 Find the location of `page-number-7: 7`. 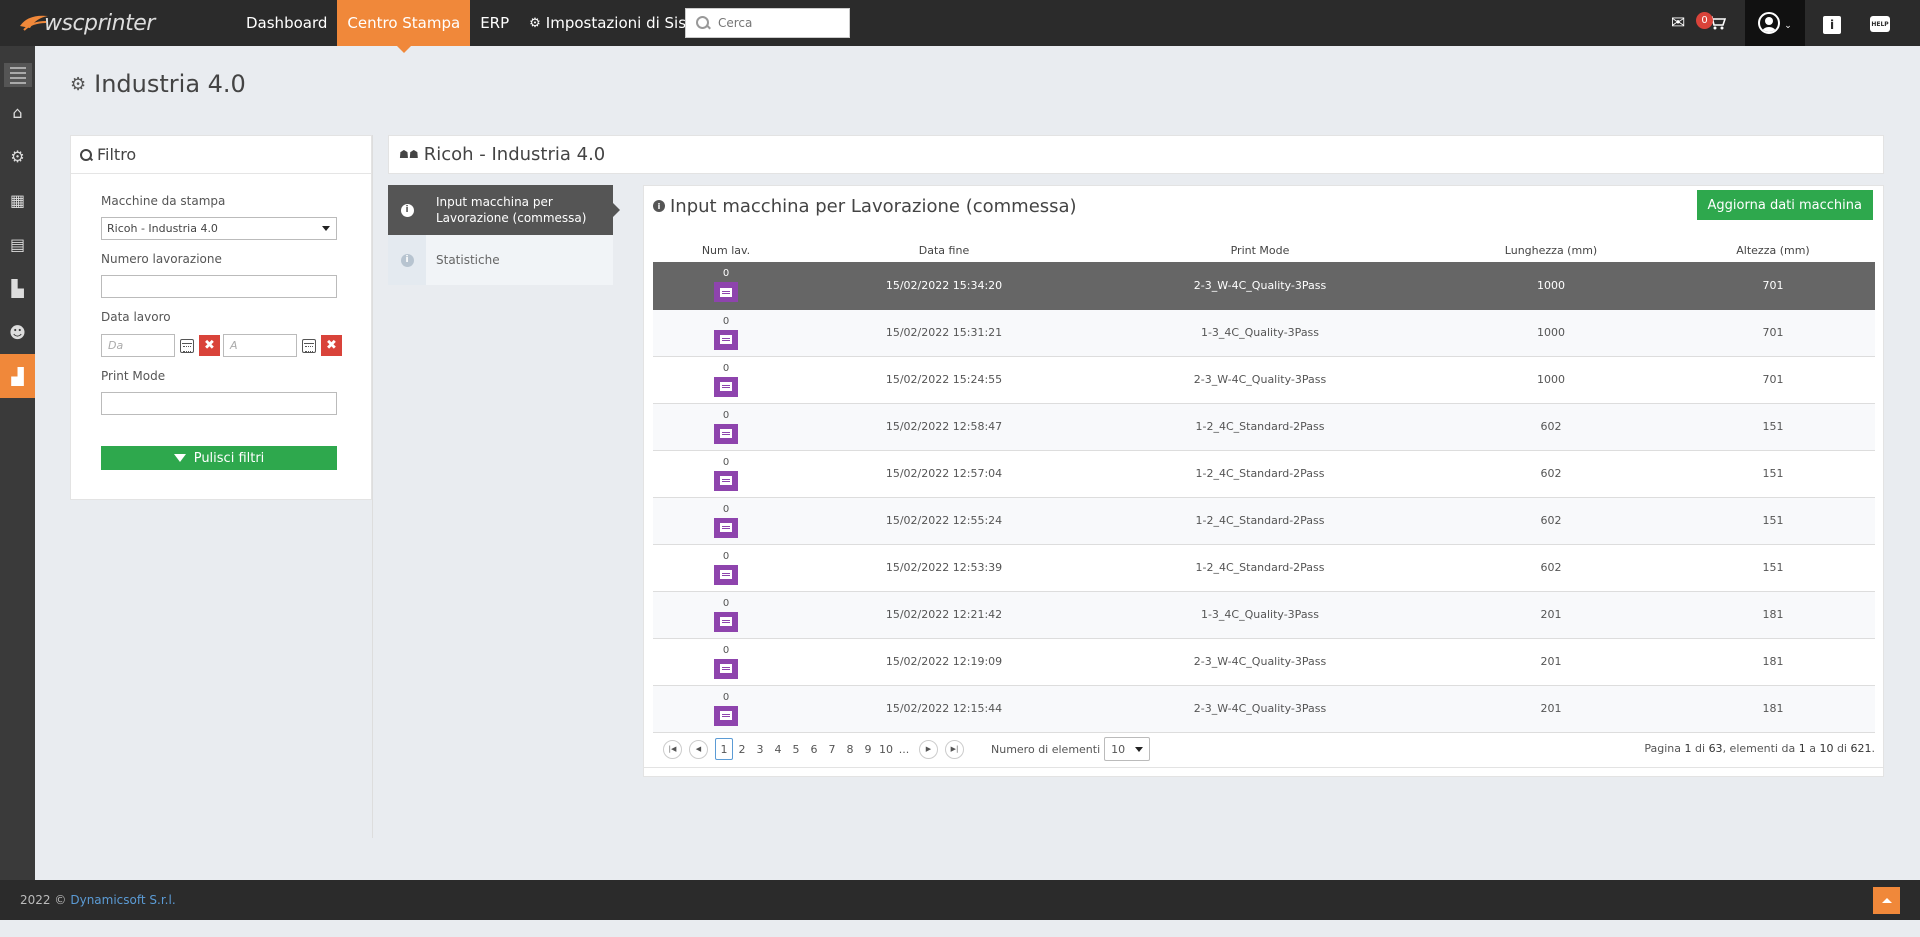

page-number-7: 7 is located at coordinates (832, 749).